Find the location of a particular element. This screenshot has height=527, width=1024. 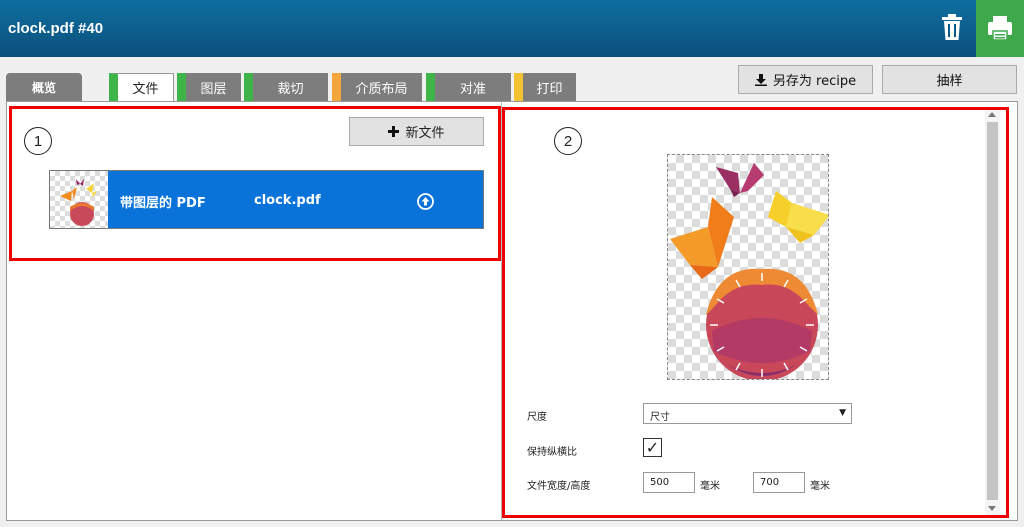

tab-print: 打印 is located at coordinates (545, 87).